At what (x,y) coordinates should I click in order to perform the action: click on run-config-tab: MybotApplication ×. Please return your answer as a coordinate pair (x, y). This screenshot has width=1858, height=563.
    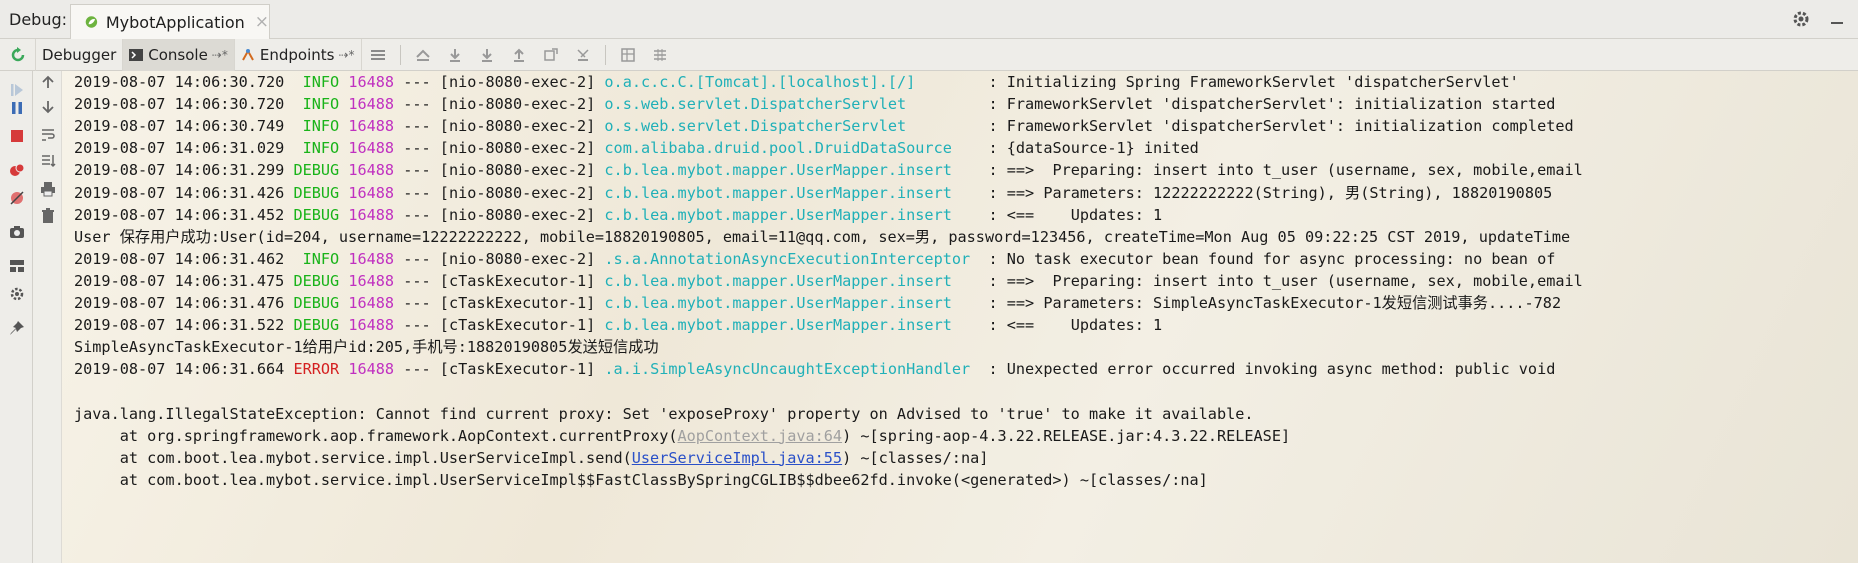
    Looking at the image, I should click on (170, 21).